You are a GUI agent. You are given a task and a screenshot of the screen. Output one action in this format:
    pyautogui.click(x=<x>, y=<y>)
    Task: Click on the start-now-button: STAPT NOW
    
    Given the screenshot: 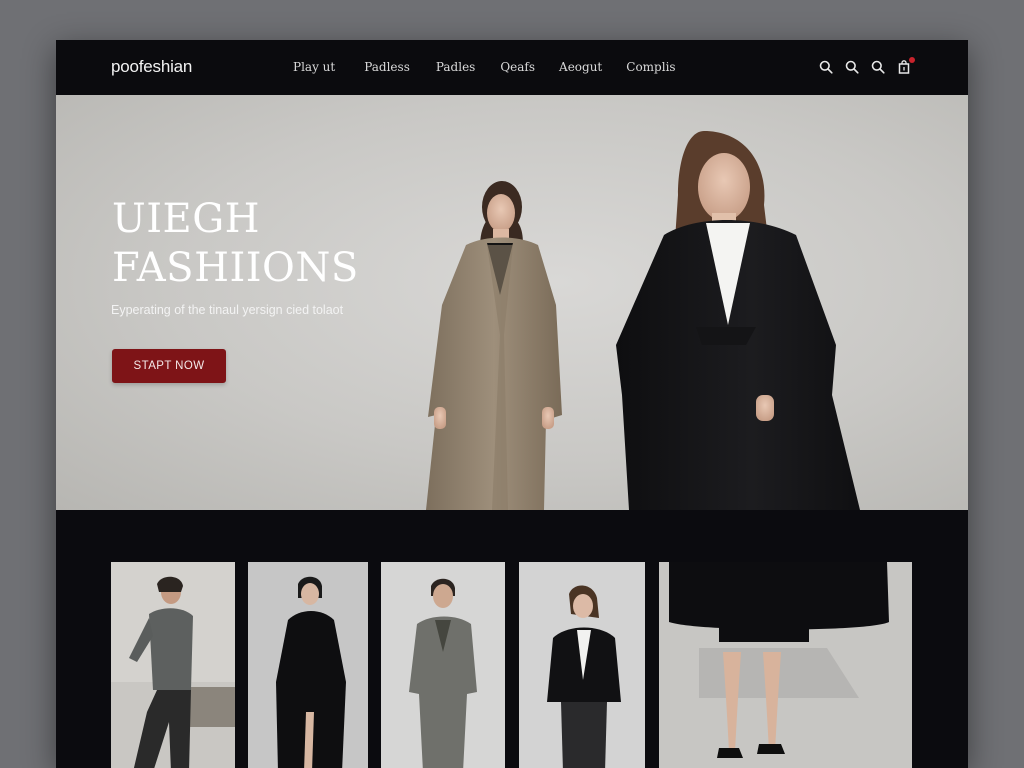 What is the action you would take?
    pyautogui.click(x=169, y=366)
    